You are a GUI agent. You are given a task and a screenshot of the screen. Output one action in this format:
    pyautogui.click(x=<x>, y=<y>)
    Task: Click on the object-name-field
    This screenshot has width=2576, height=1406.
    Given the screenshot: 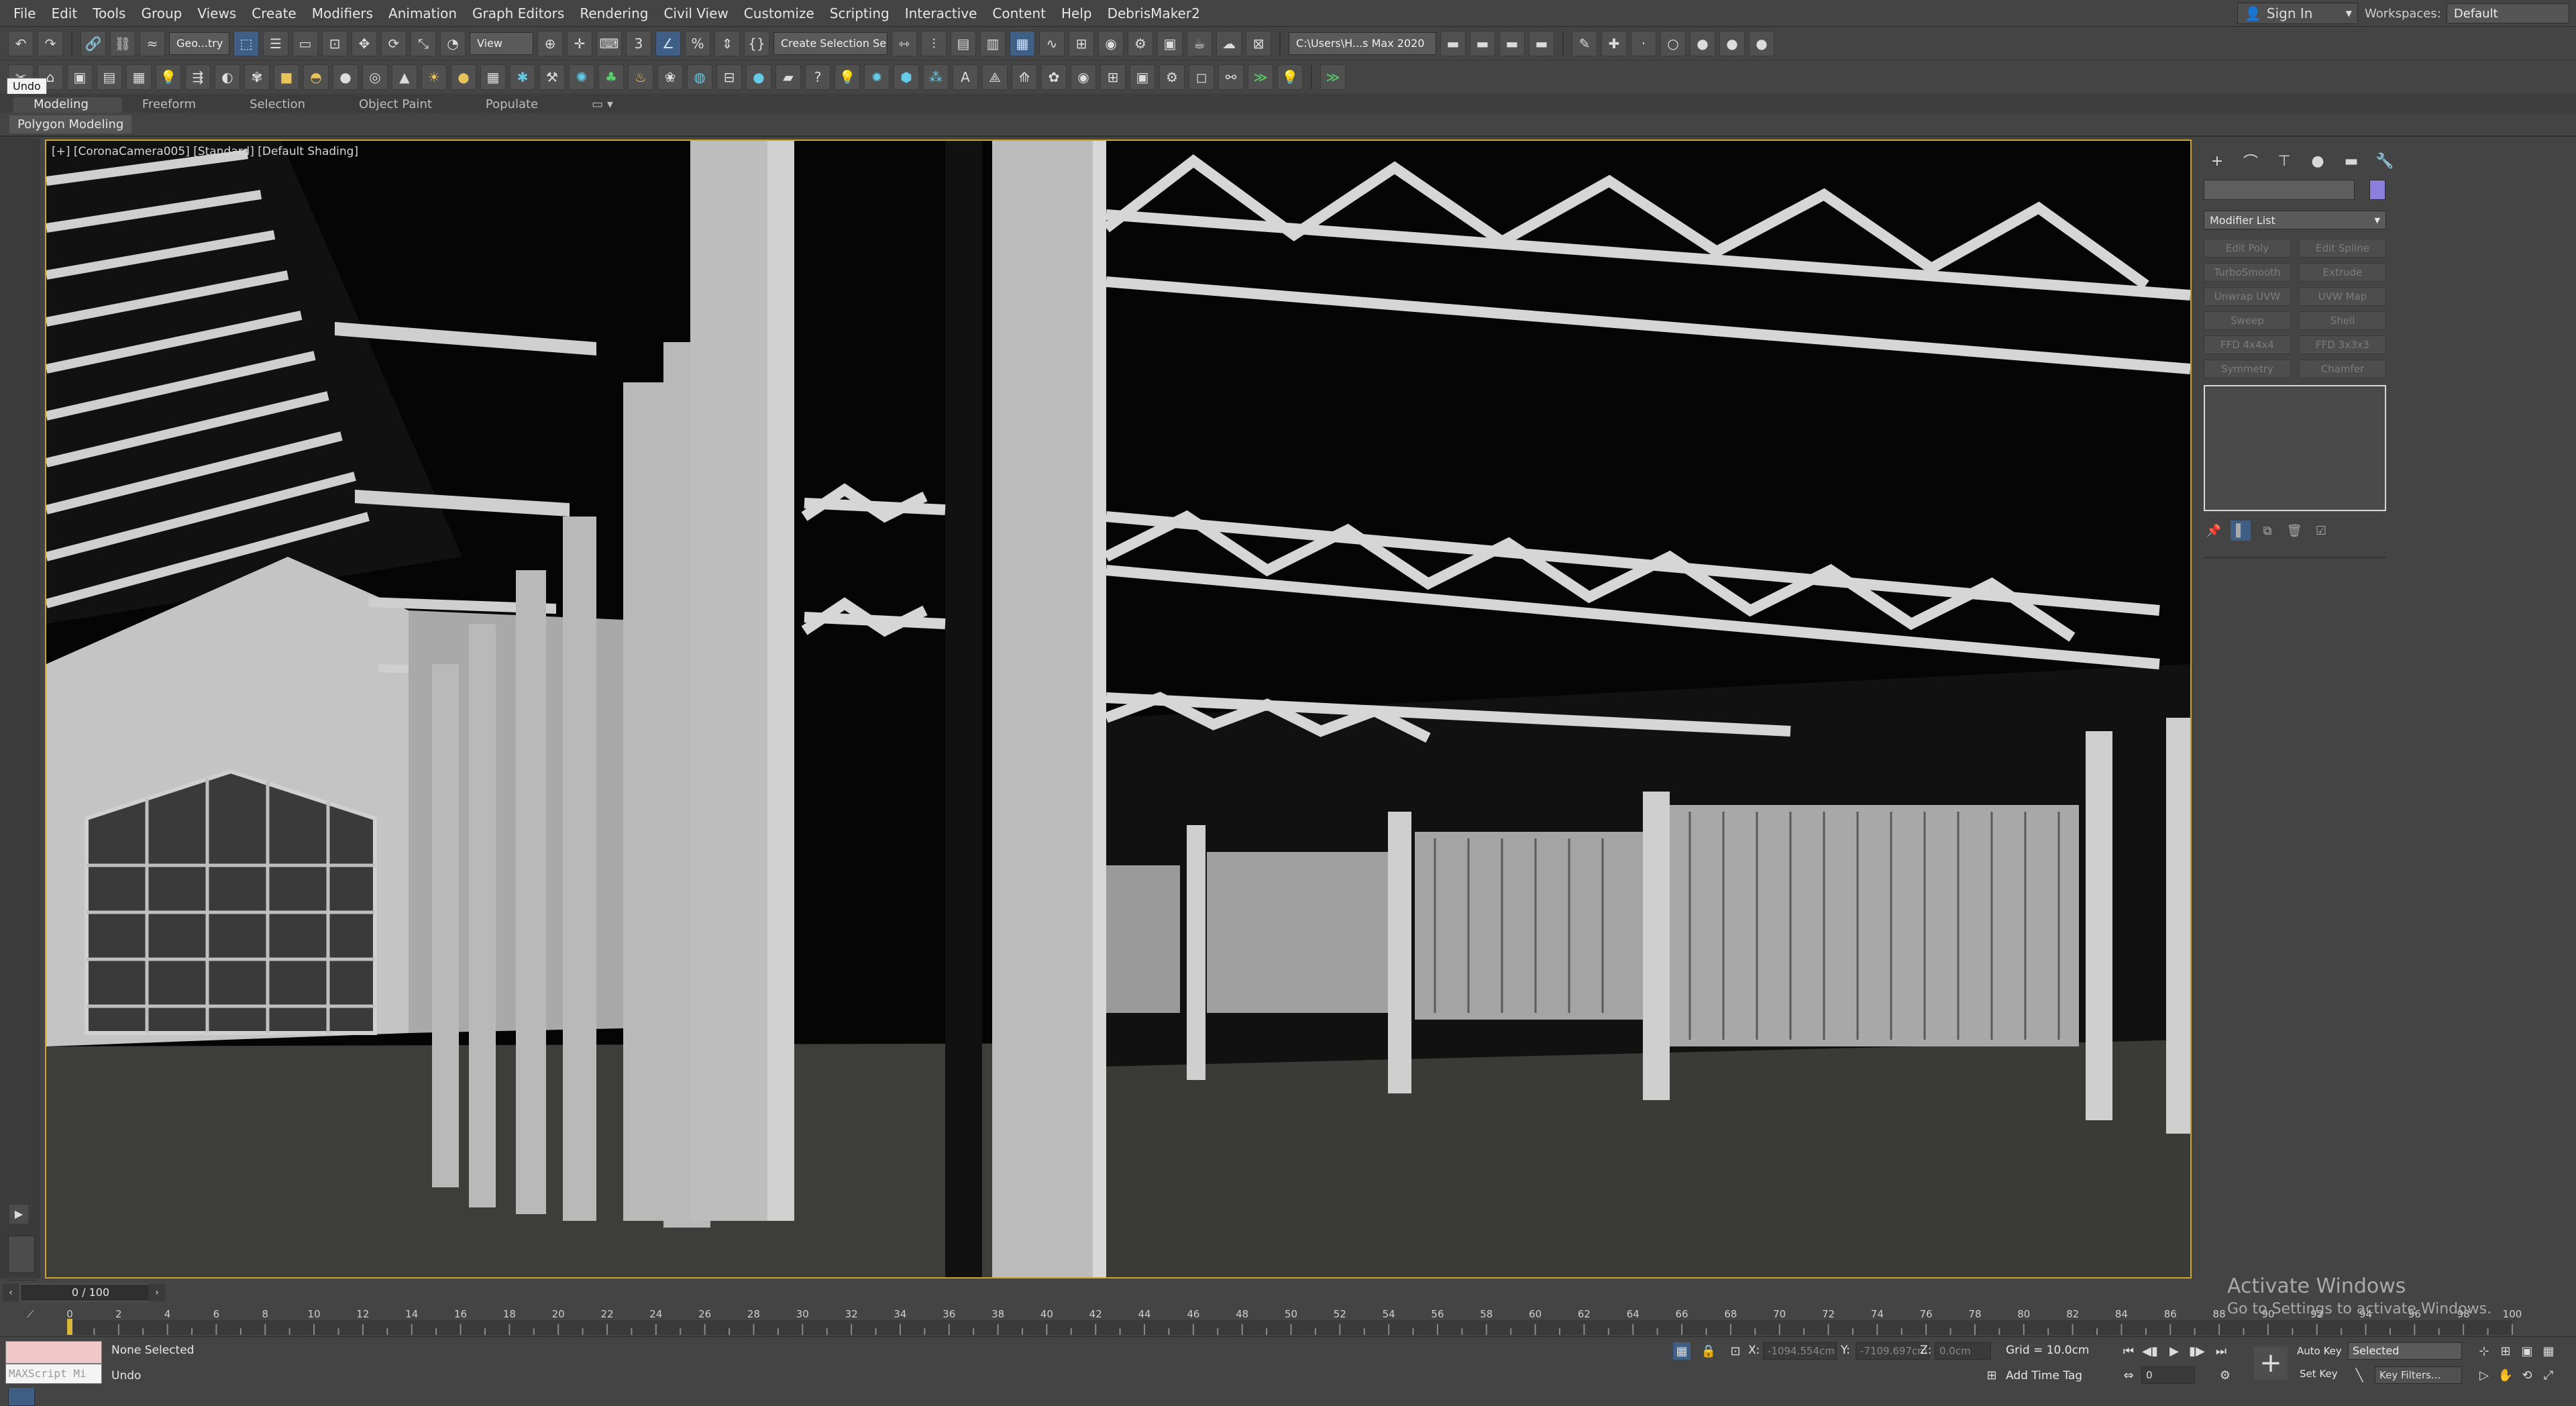 What is the action you would take?
    pyautogui.click(x=2279, y=190)
    